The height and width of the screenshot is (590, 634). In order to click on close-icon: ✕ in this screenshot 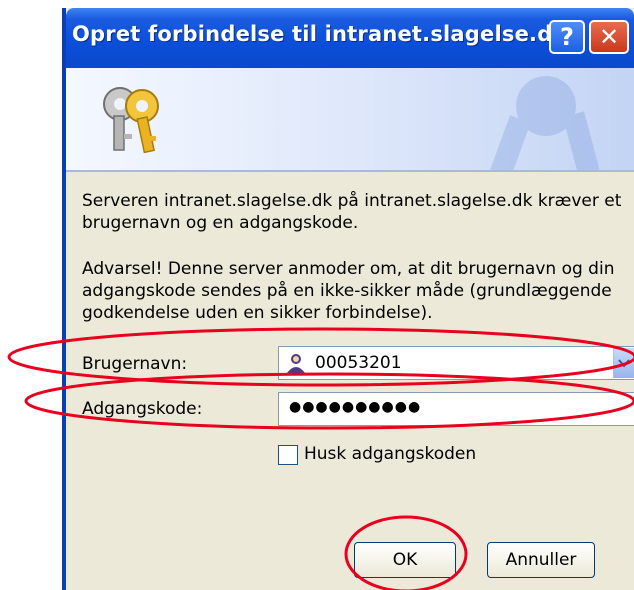, I will do `click(609, 37)`.